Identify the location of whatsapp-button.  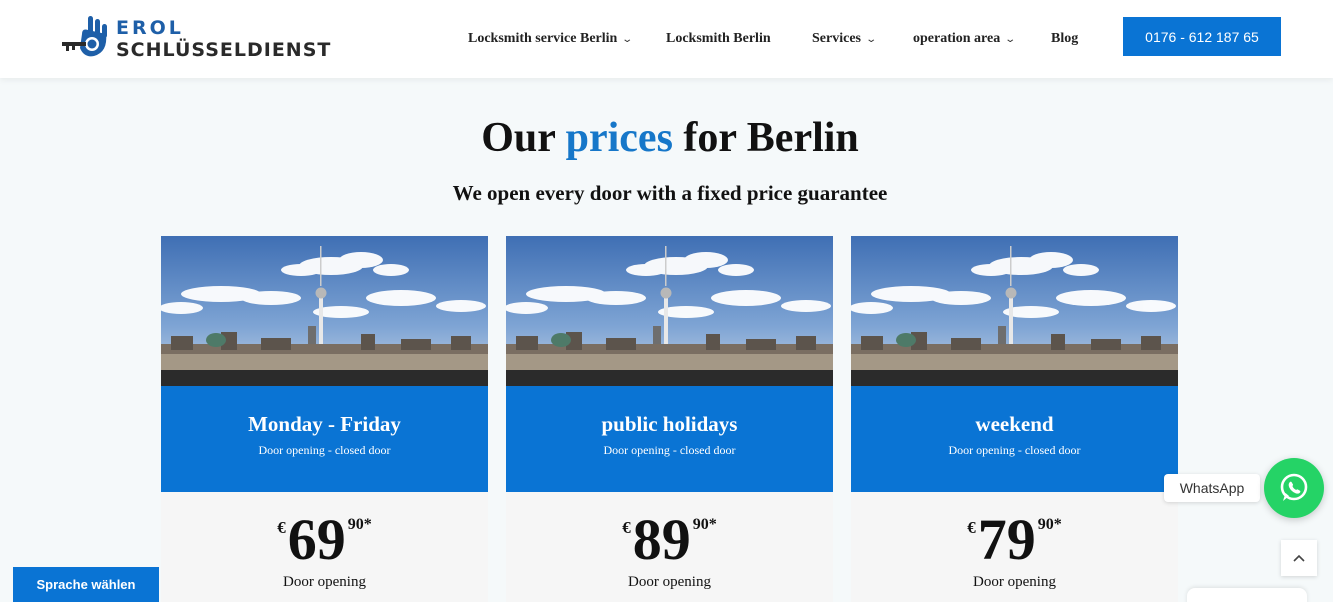
(1294, 488).